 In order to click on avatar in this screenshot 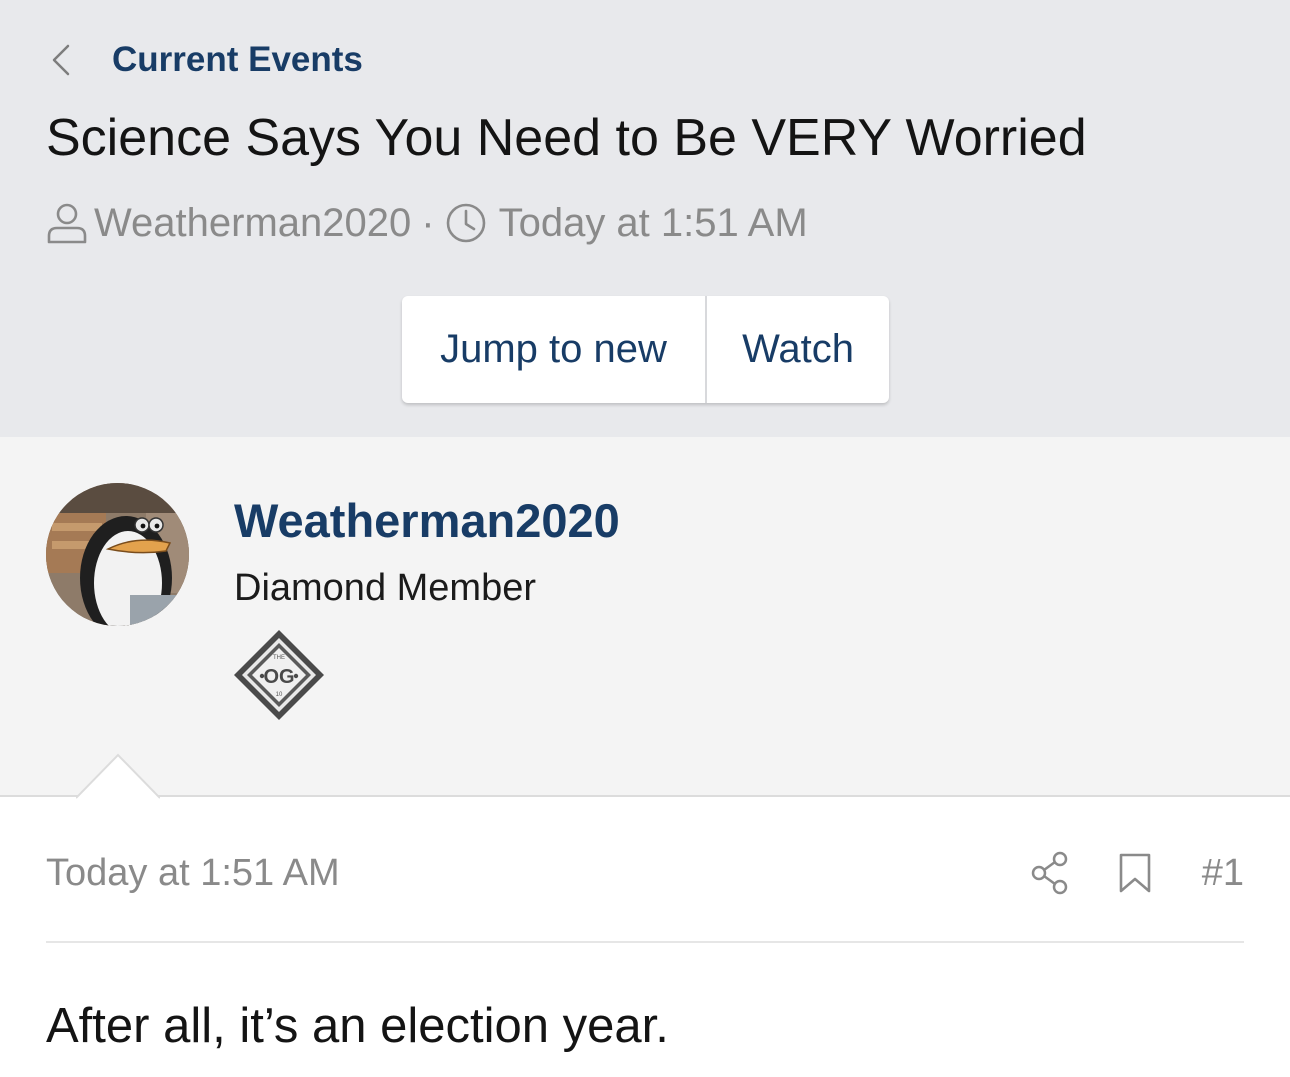, I will do `click(117, 554)`.